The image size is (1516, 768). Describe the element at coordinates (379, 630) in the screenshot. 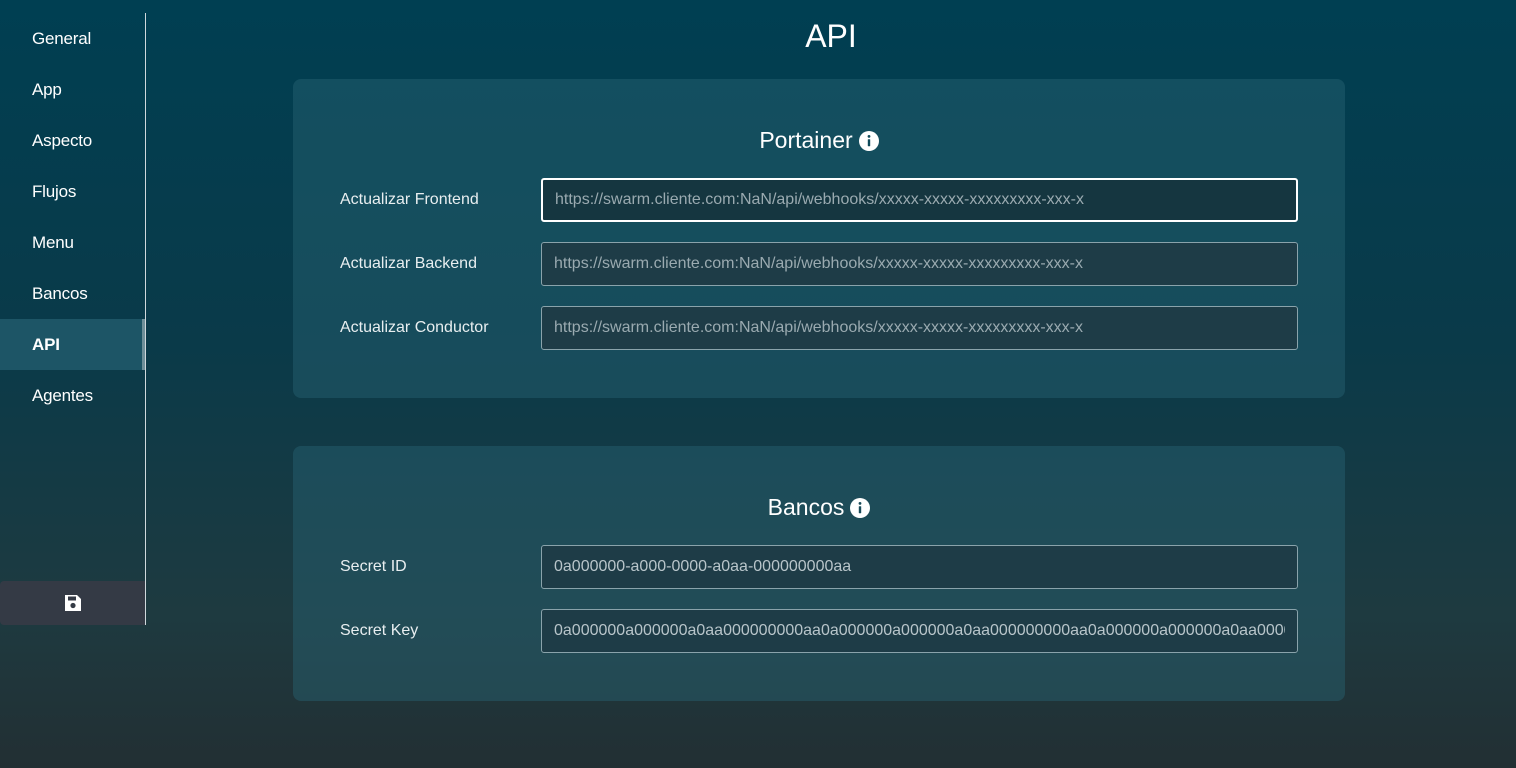

I see `field-label-secret-key: Secret Key` at that location.